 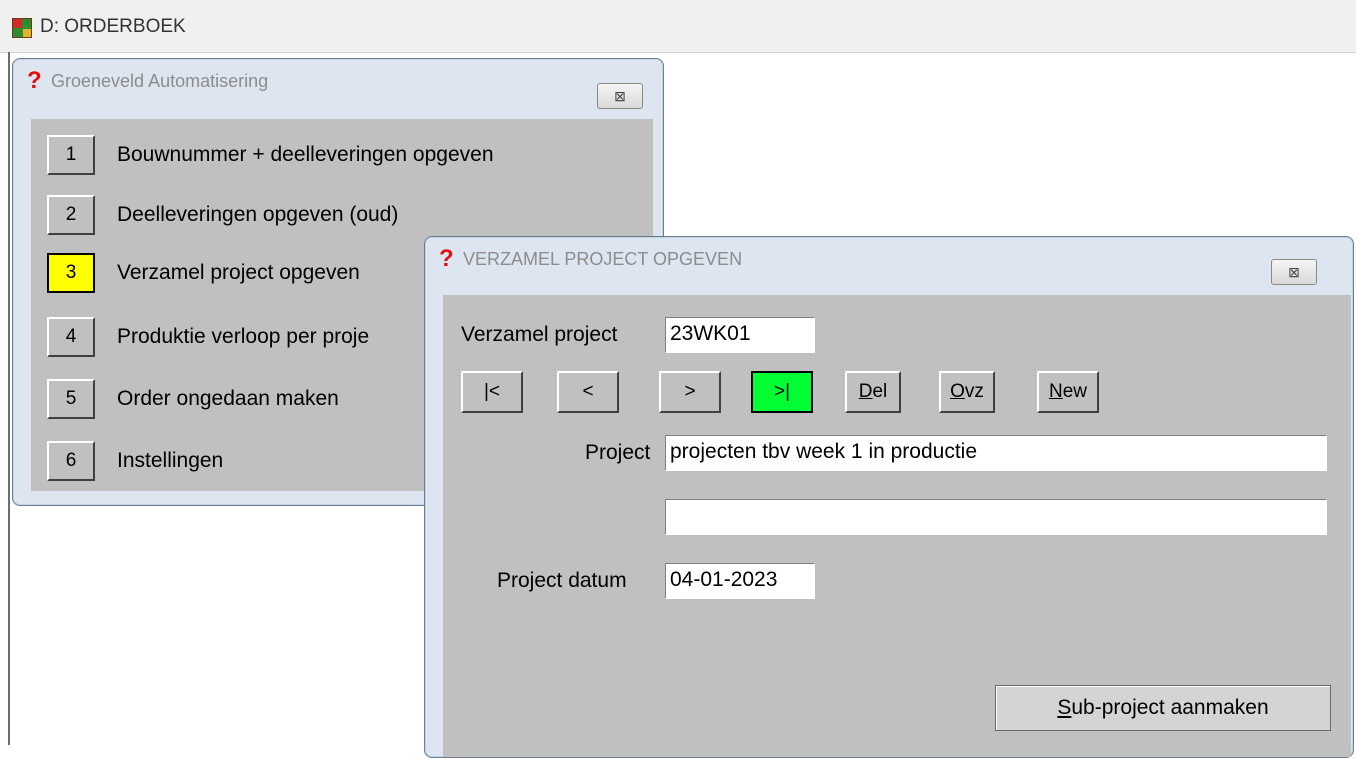 What do you see at coordinates (562, 580) in the screenshot?
I see `project-datum-label: Project datum` at bounding box center [562, 580].